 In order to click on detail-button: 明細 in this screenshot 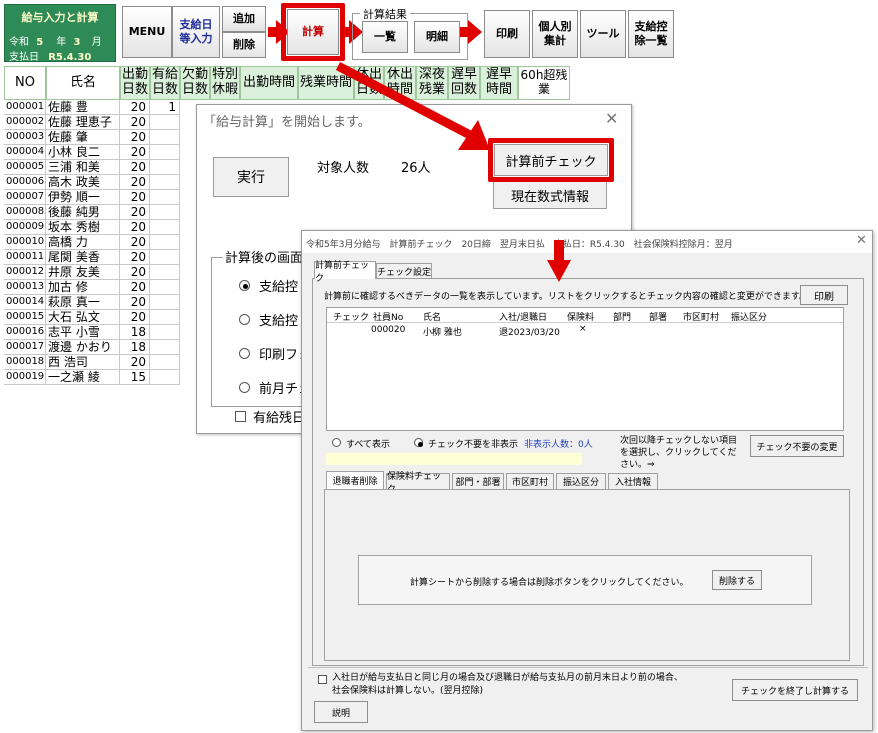, I will do `click(437, 37)`.